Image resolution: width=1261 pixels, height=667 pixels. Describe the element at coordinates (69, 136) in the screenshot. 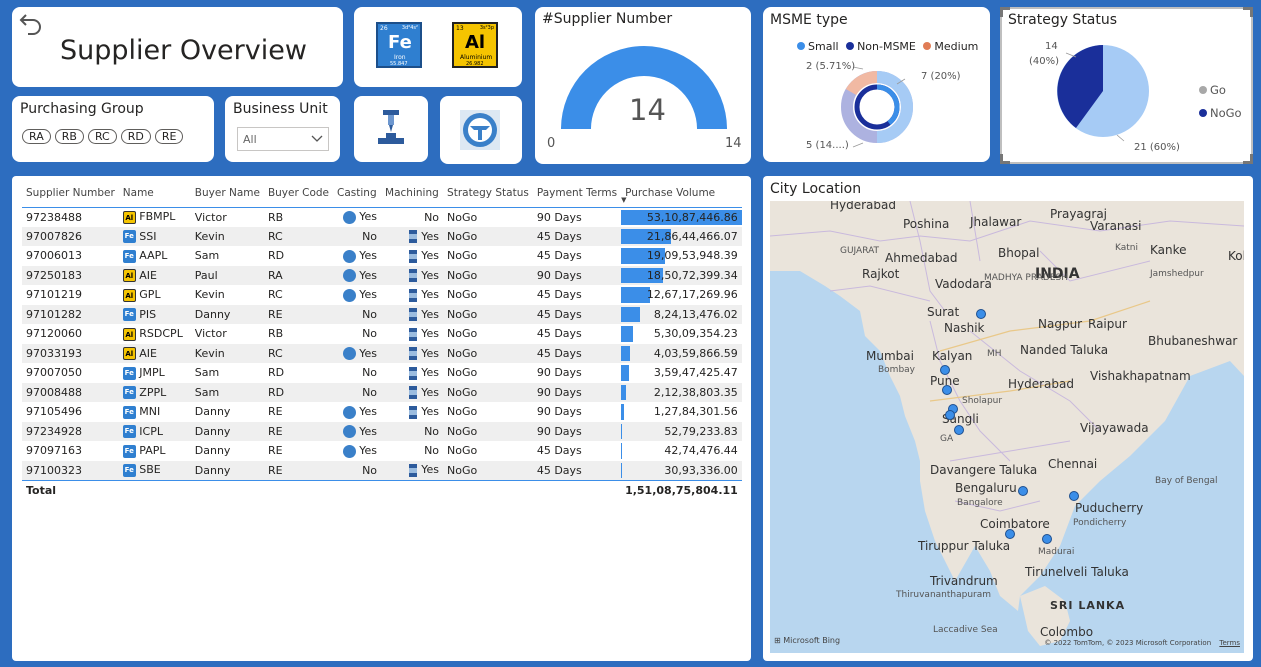

I see `chip-rb: RB` at that location.